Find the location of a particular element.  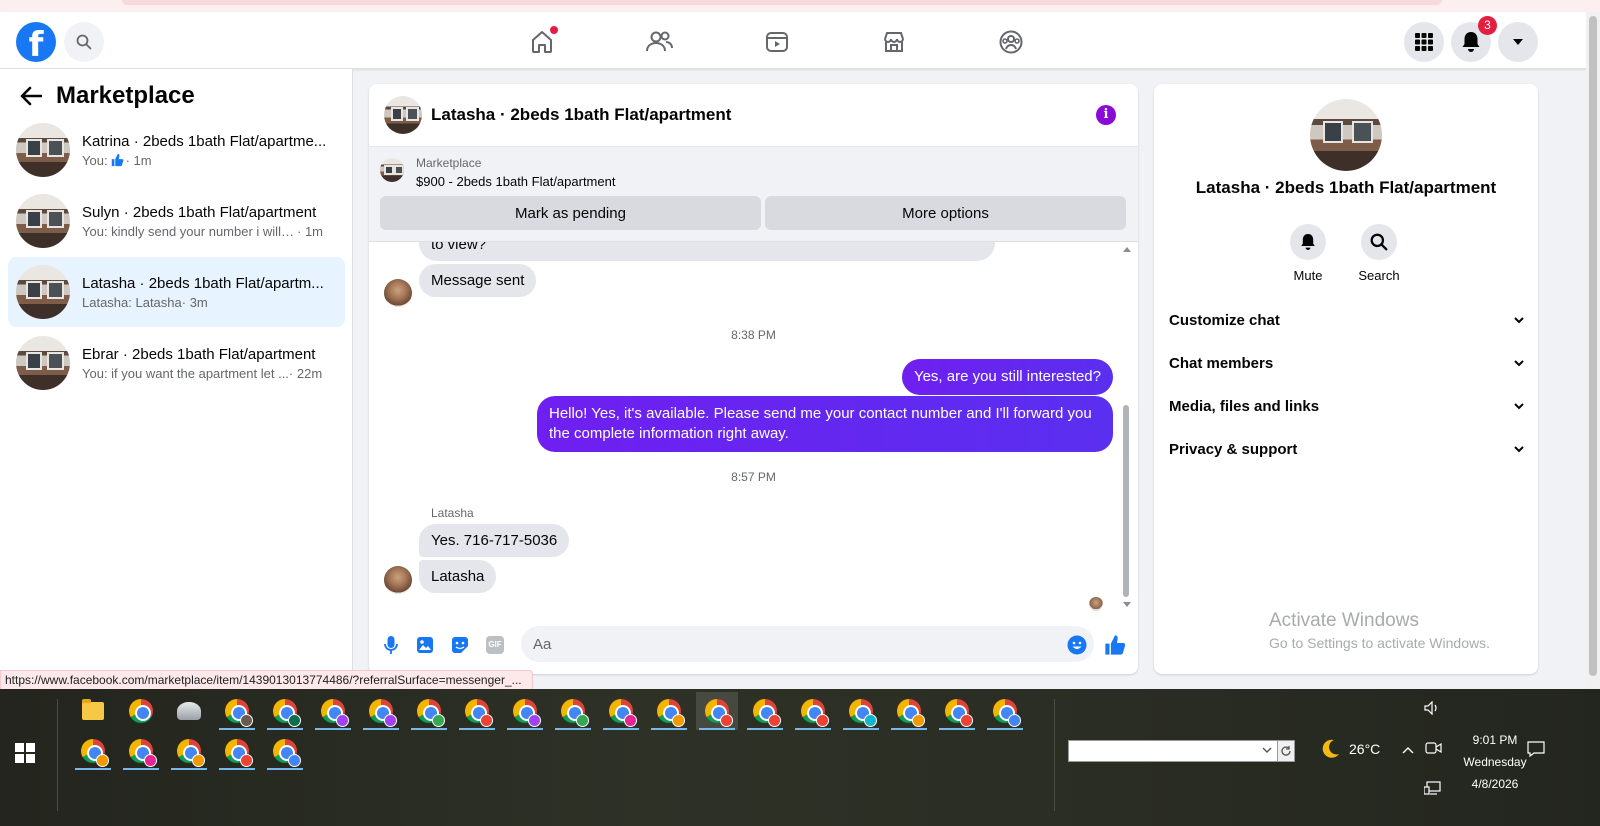

address-dropdown-chevron-icon is located at coordinates (1267, 750).